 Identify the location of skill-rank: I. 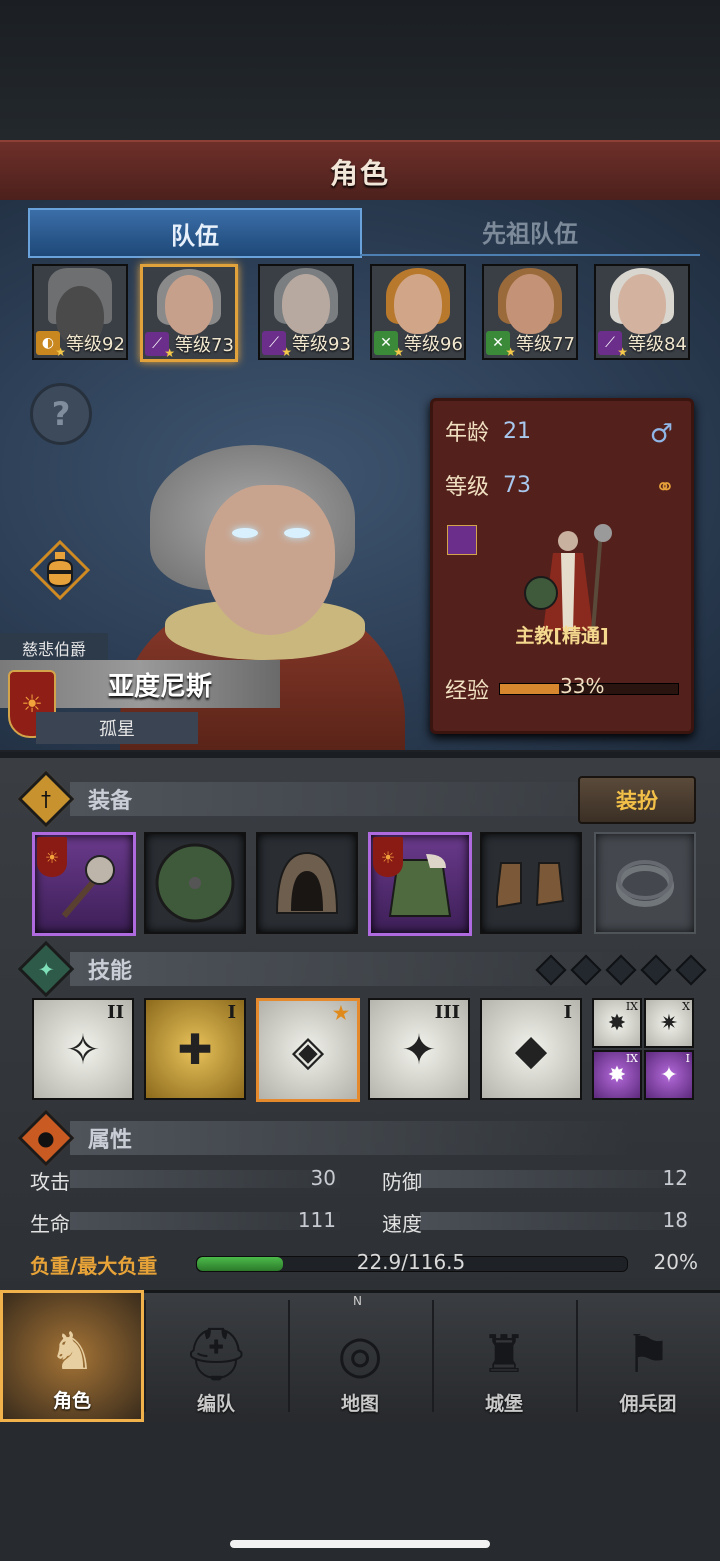
(687, 1058).